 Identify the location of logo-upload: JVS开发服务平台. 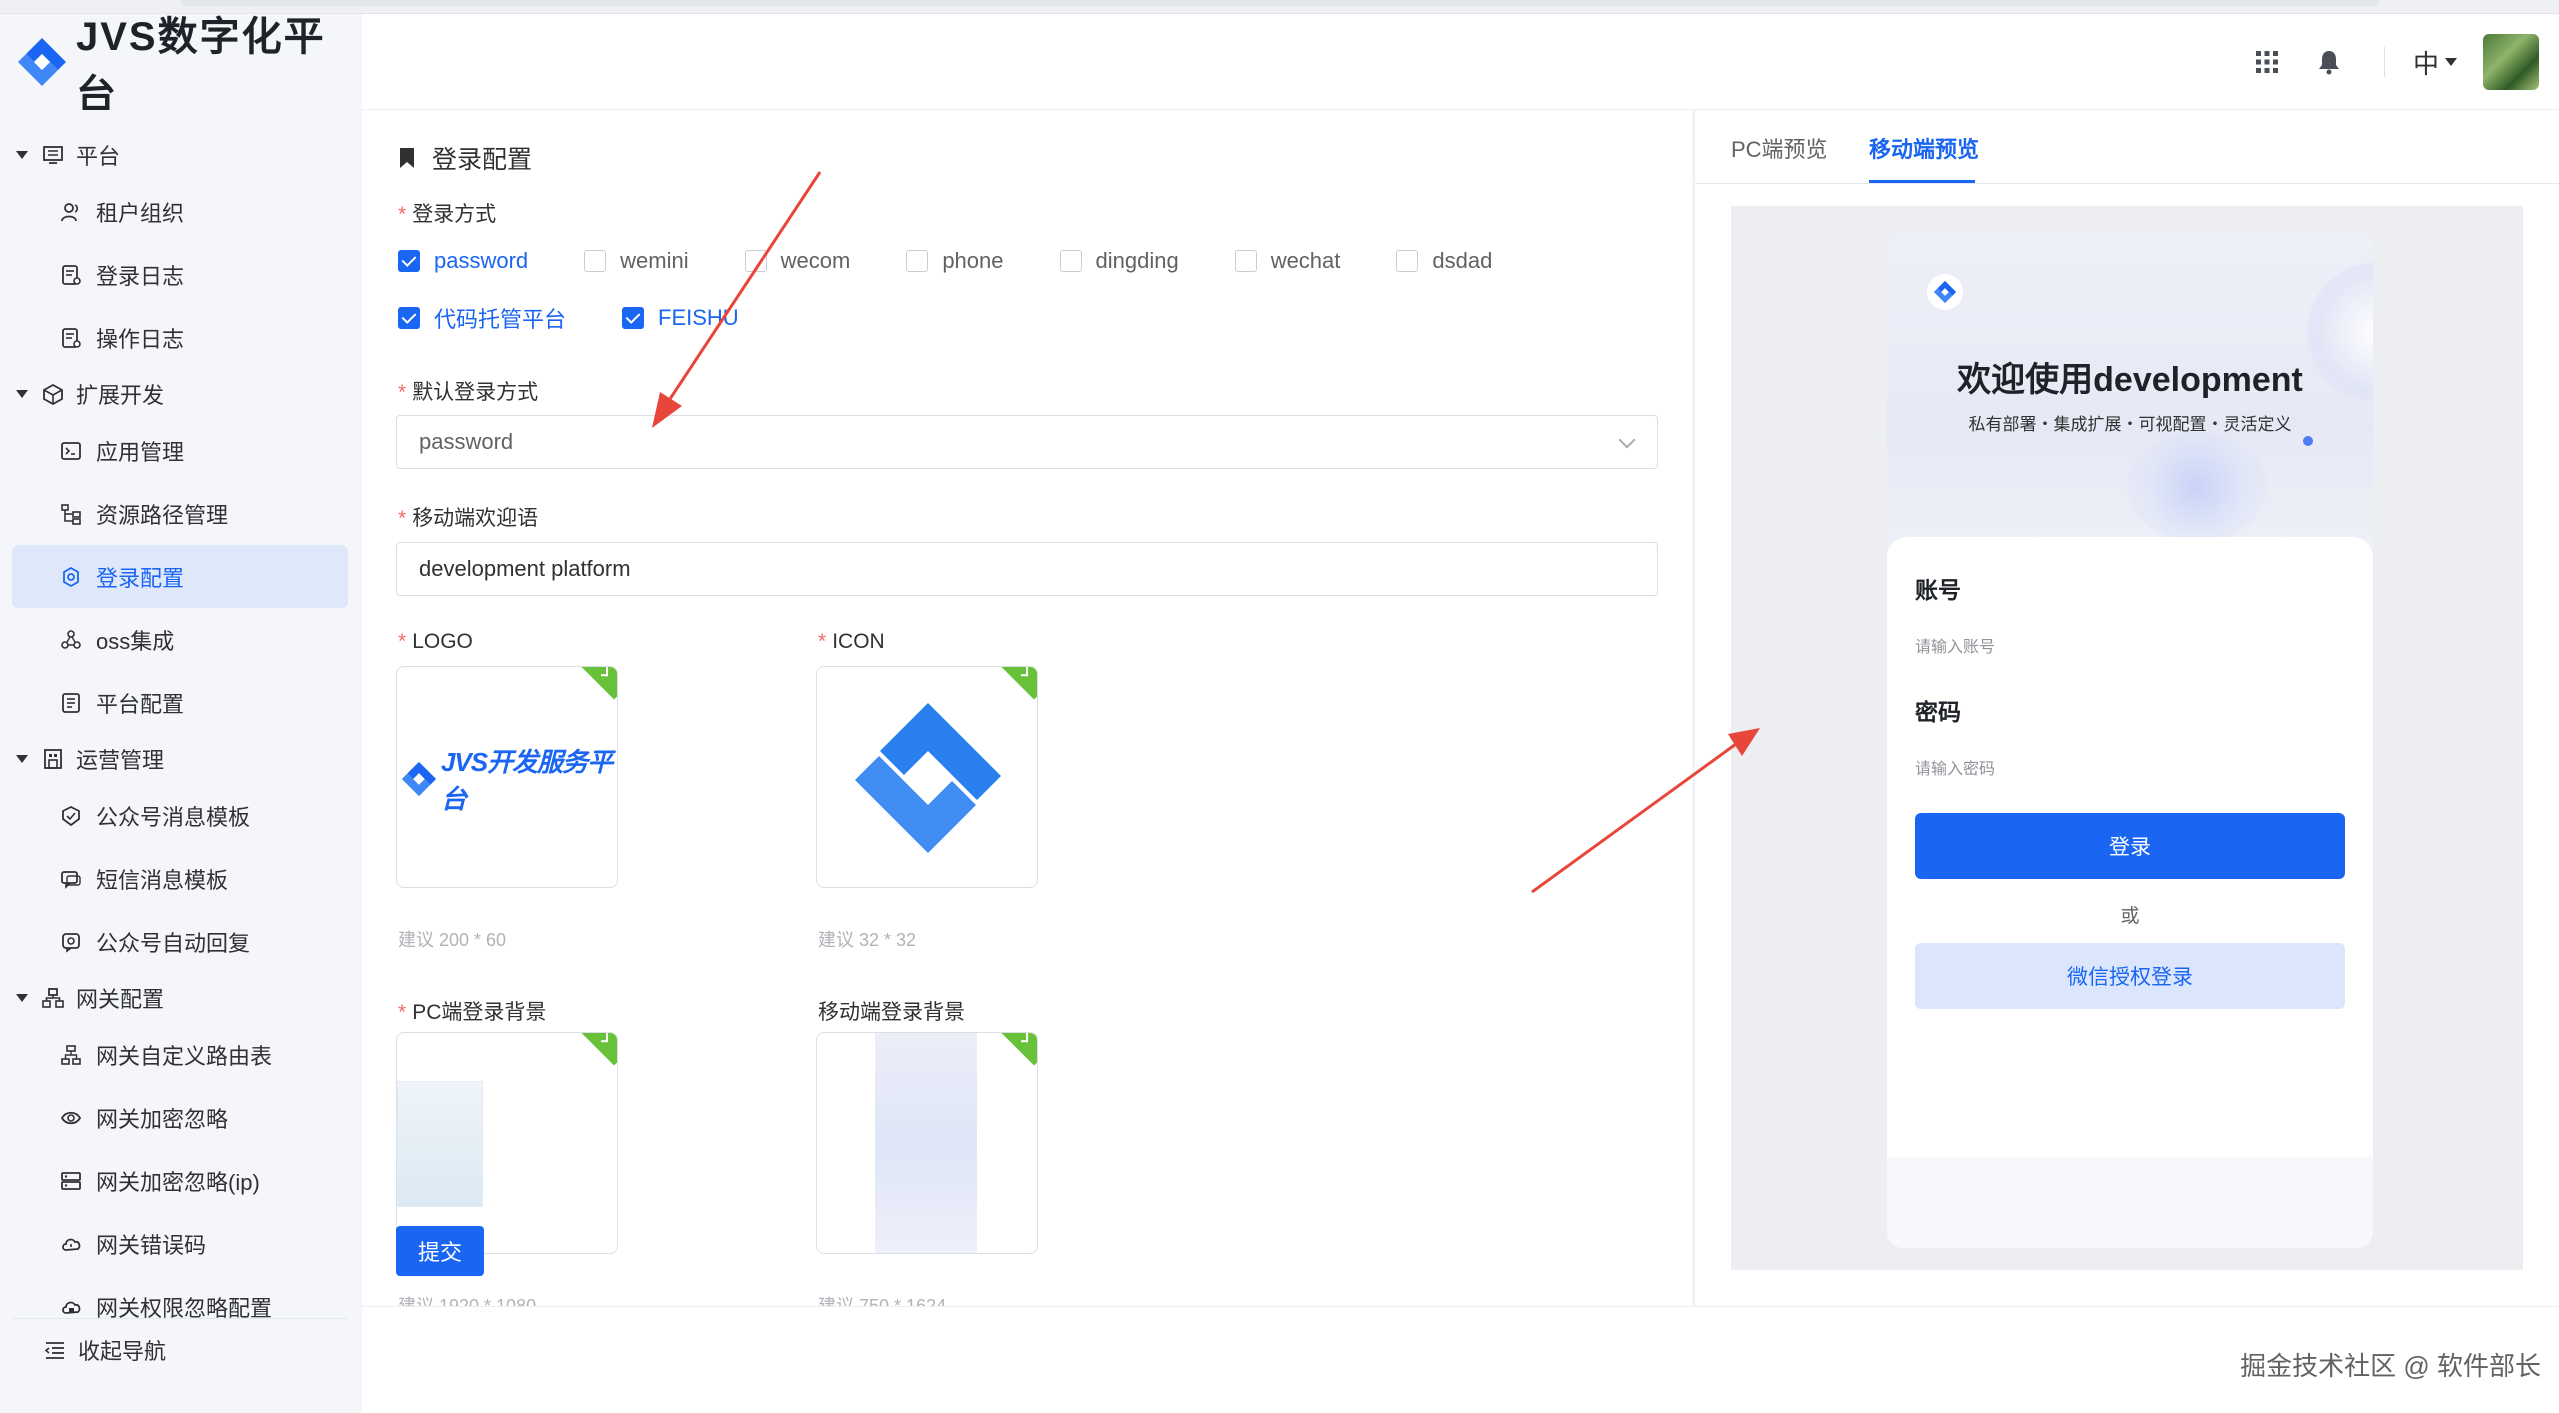
(507, 777).